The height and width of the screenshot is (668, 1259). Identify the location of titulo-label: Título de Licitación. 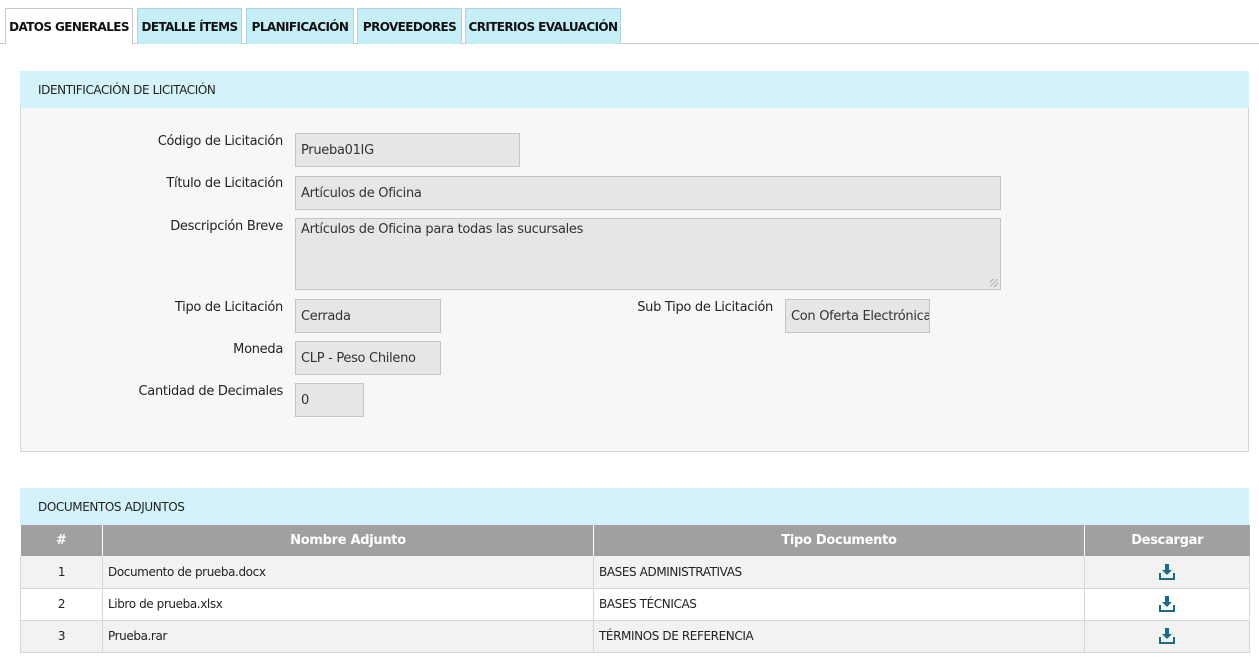
(224, 183).